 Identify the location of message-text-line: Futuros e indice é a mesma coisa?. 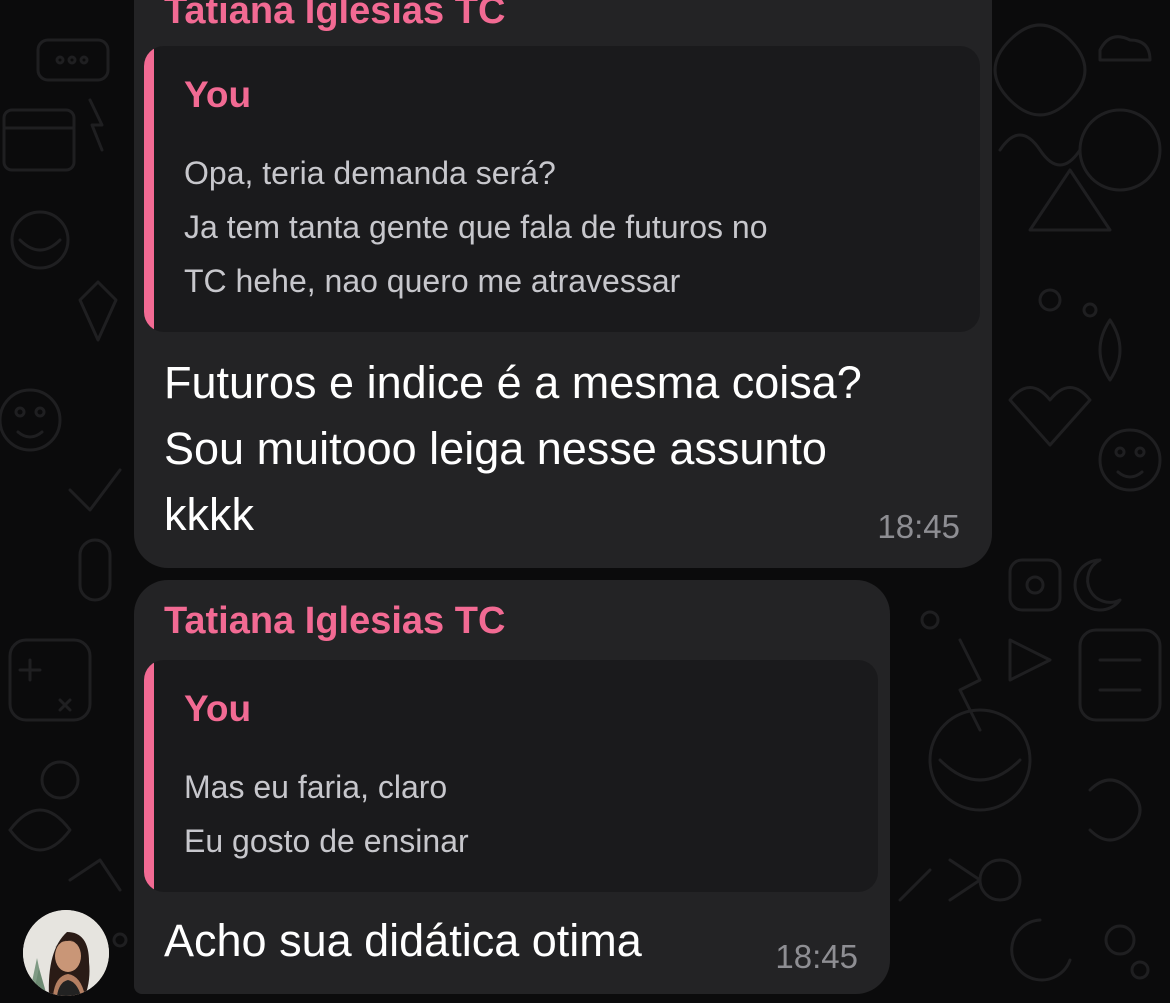
(513, 382).